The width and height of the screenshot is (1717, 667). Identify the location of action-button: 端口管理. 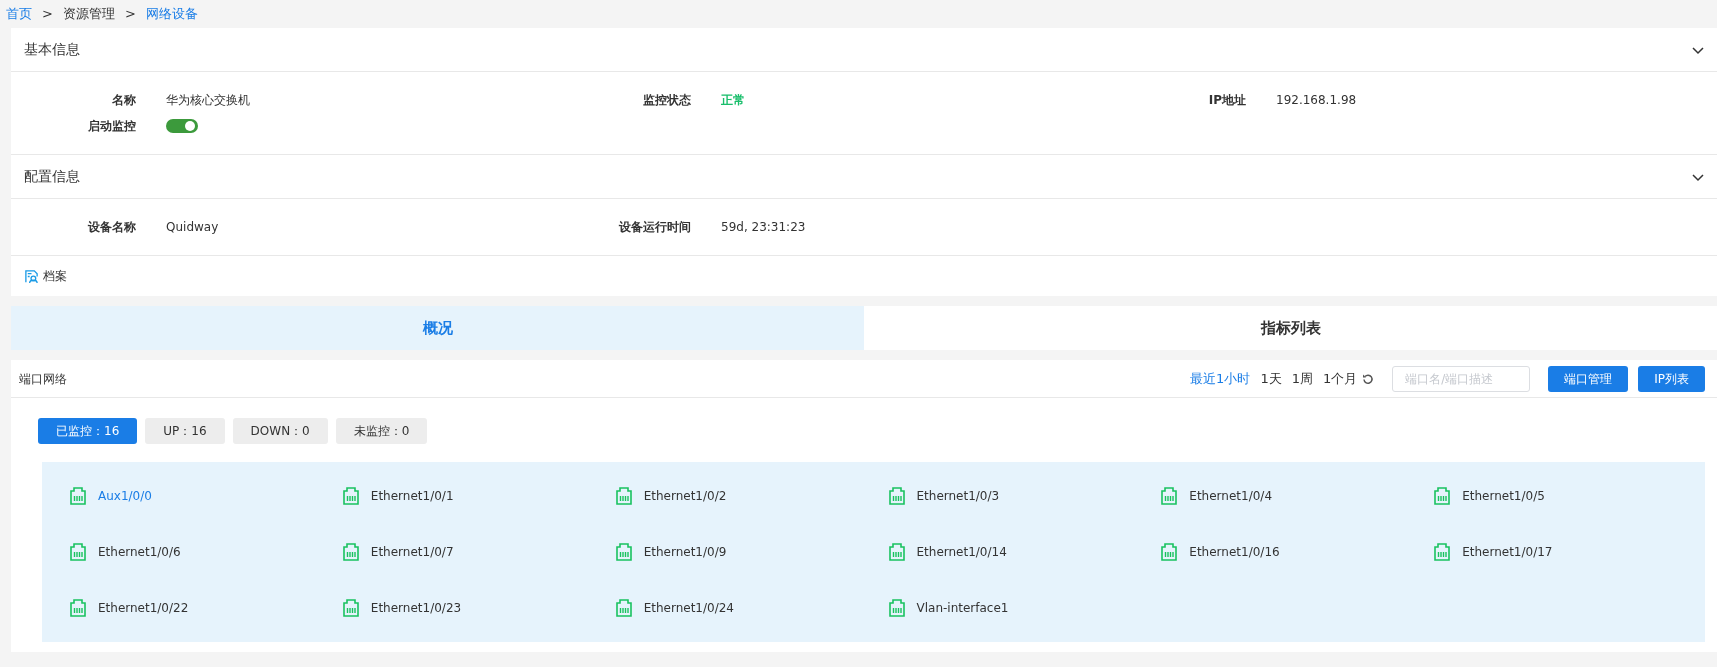
(1588, 378).